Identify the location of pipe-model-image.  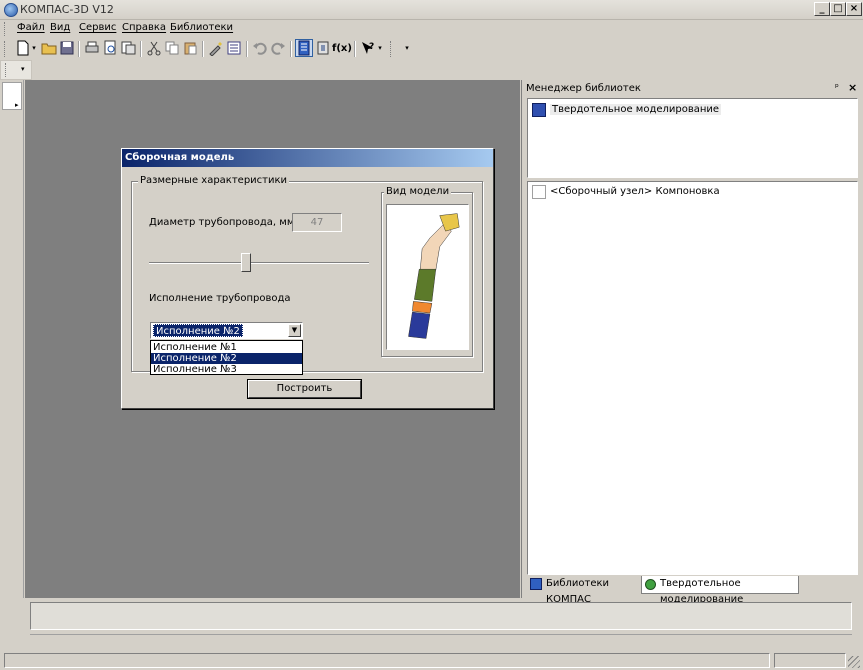
(434, 276).